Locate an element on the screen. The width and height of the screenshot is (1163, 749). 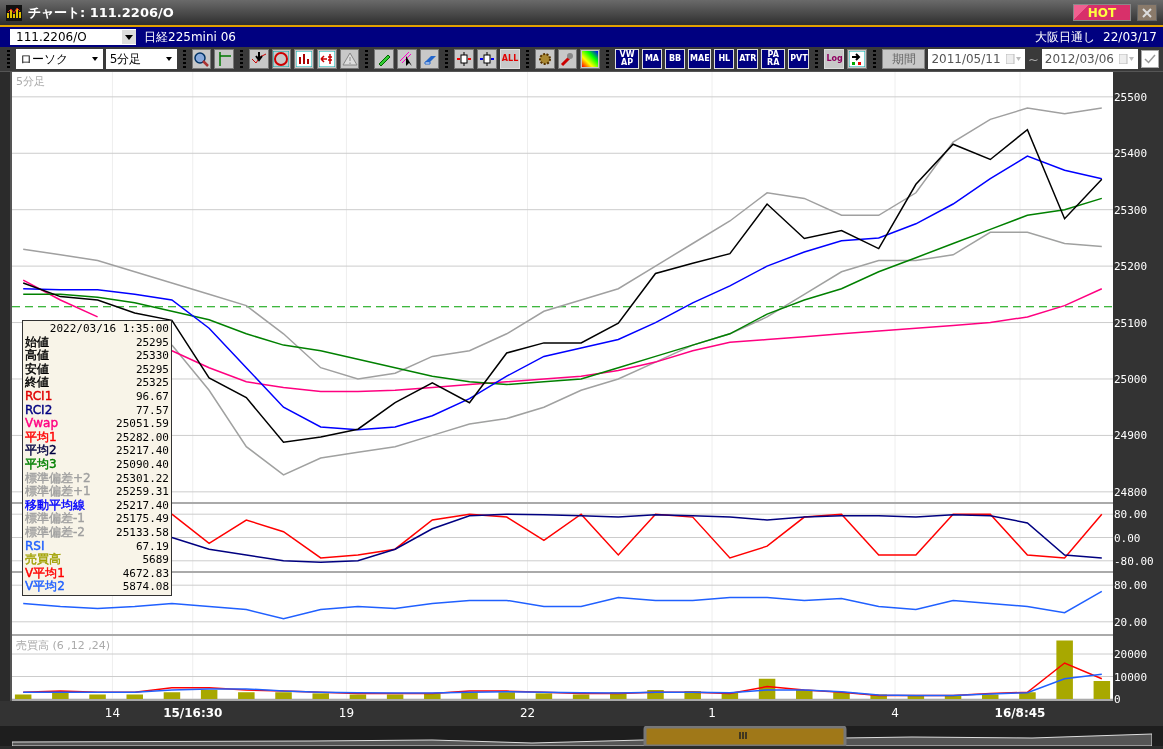
axis-label: 20000 is located at coordinates (1131, 654).